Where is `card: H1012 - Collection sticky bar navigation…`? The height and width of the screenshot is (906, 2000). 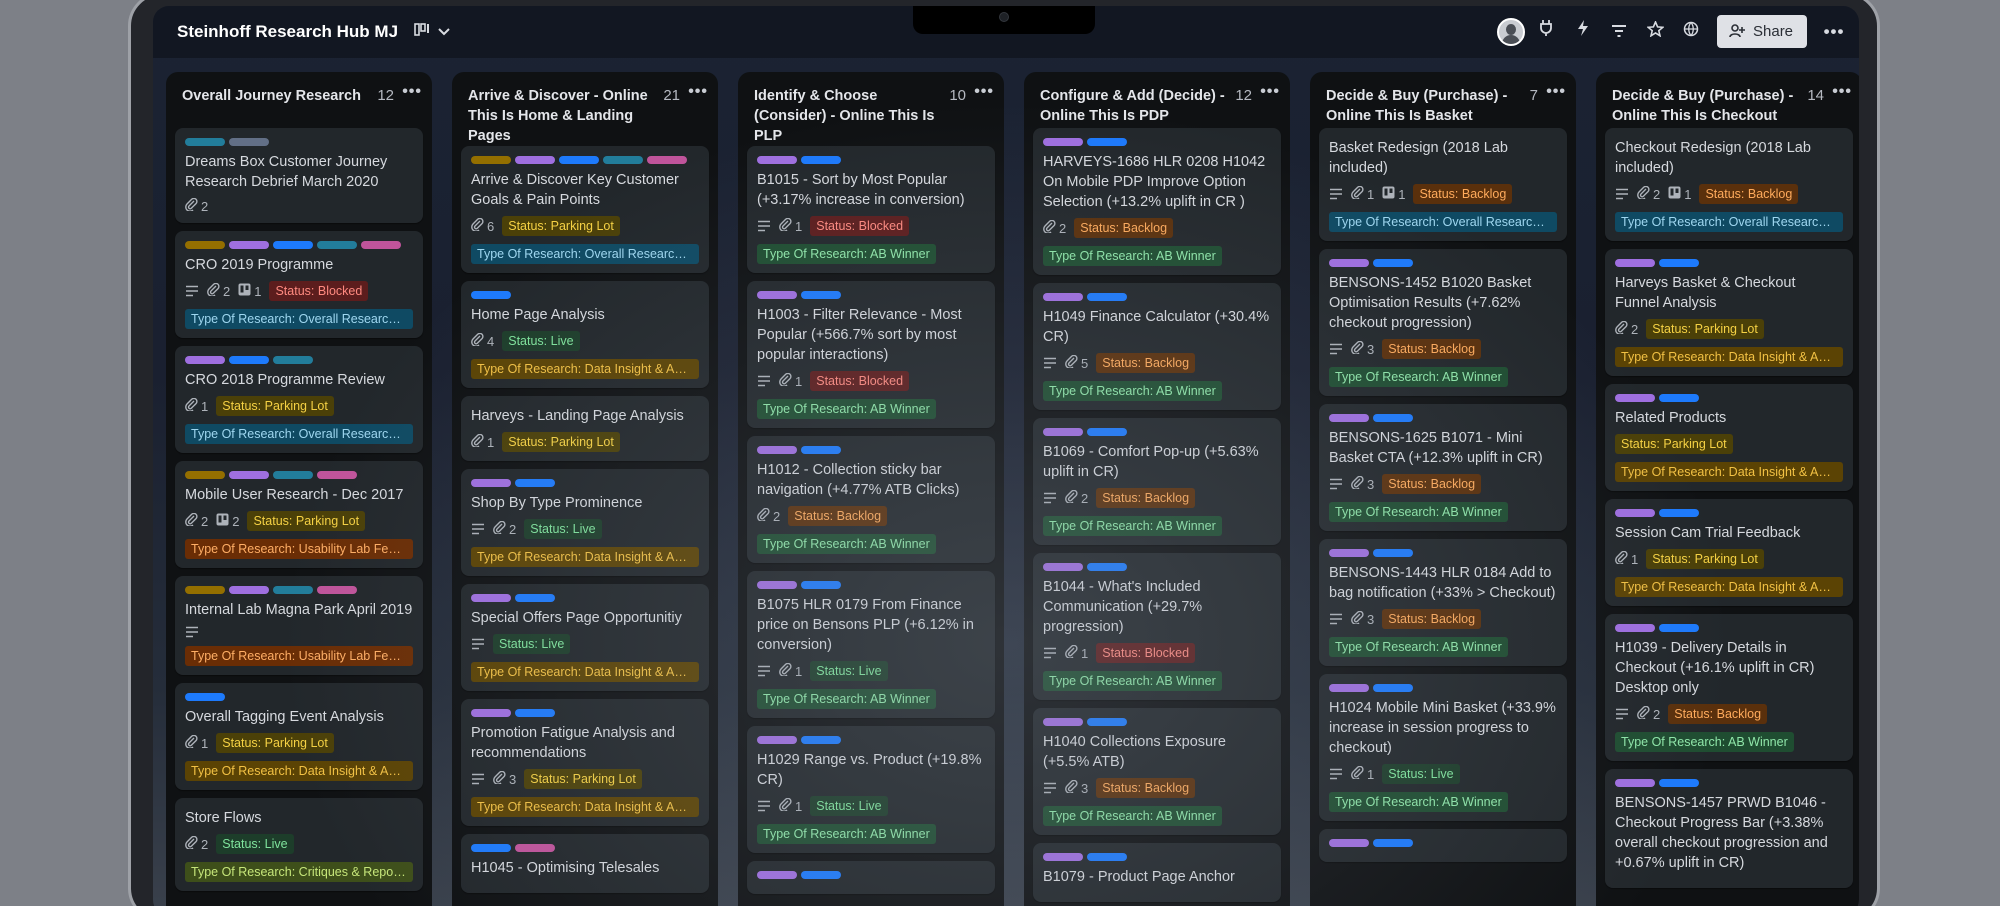
card: H1012 - Collection sticky bar navigation… is located at coordinates (871, 499).